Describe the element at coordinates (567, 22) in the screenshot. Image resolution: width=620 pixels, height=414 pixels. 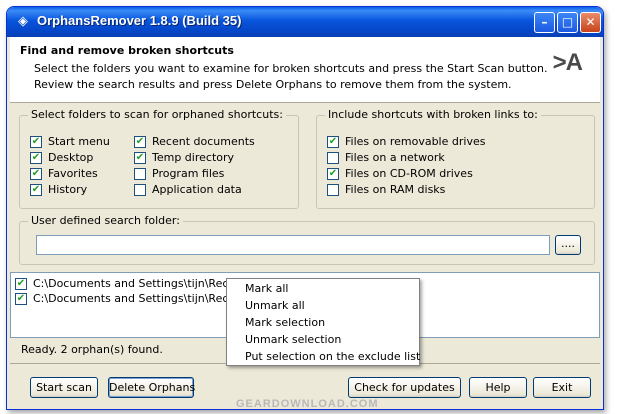
I see `maximize-button: □` at that location.